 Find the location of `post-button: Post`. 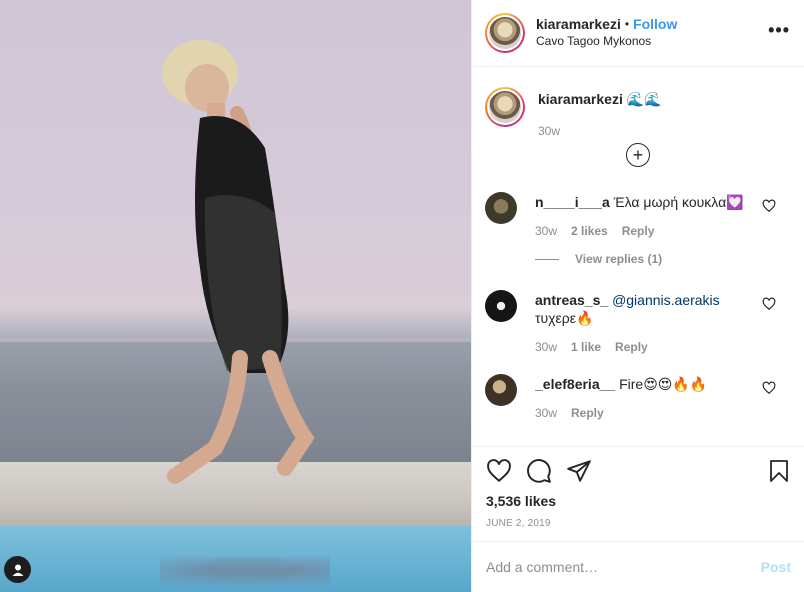

post-button: Post is located at coordinates (776, 567).